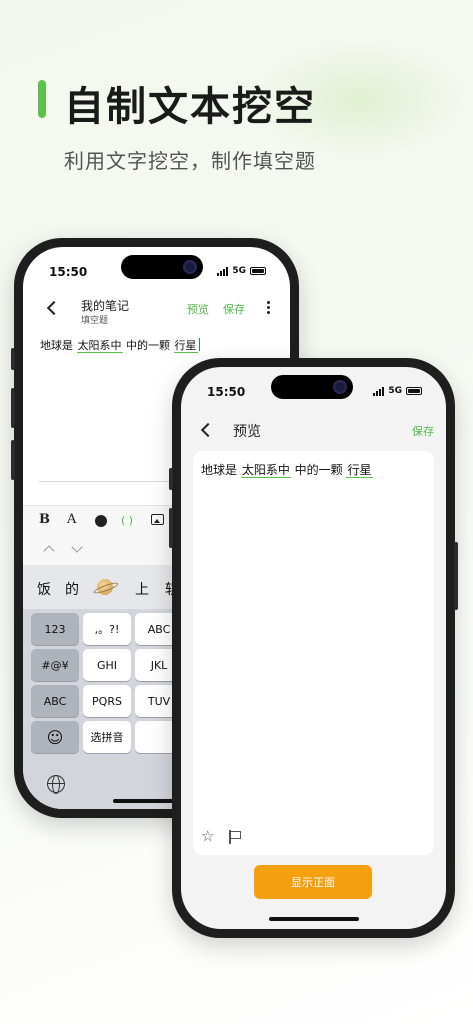 Image resolution: width=473 pixels, height=1024 pixels. What do you see at coordinates (55, 629) in the screenshot?
I see `key-123: 123` at bounding box center [55, 629].